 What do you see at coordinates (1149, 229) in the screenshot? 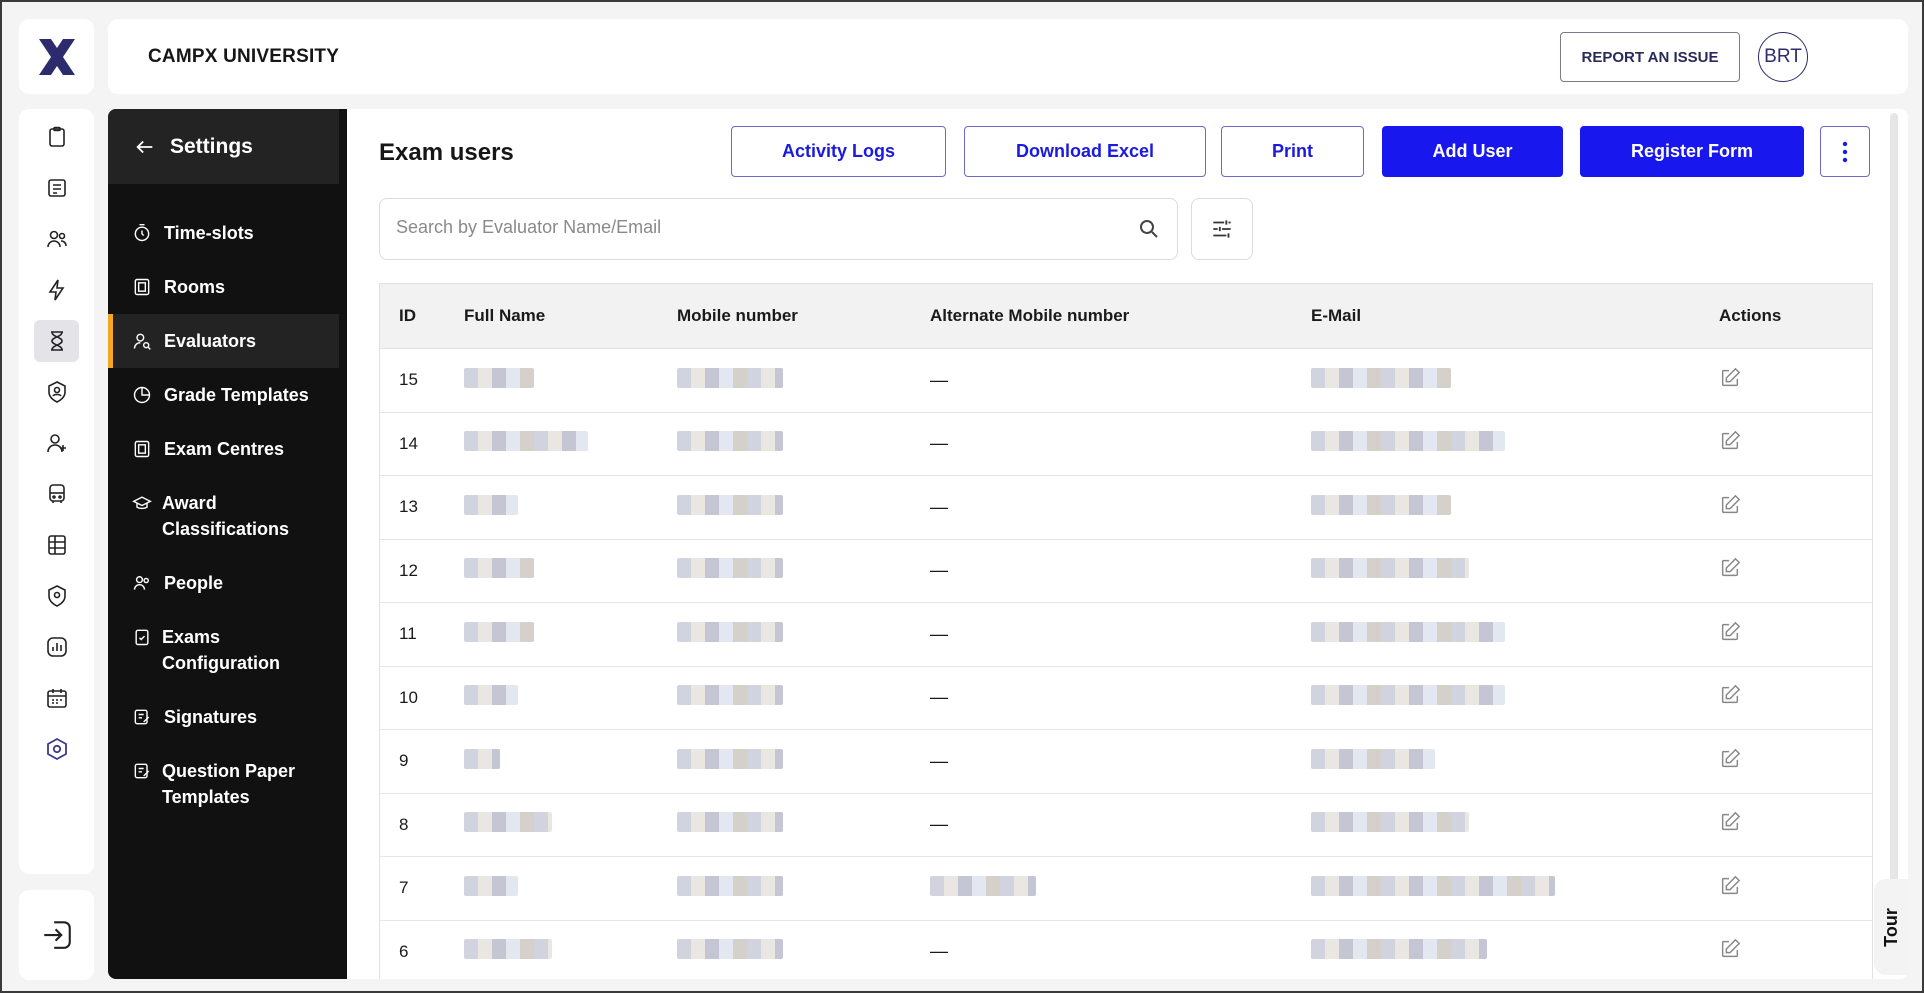
I see `search-icon` at bounding box center [1149, 229].